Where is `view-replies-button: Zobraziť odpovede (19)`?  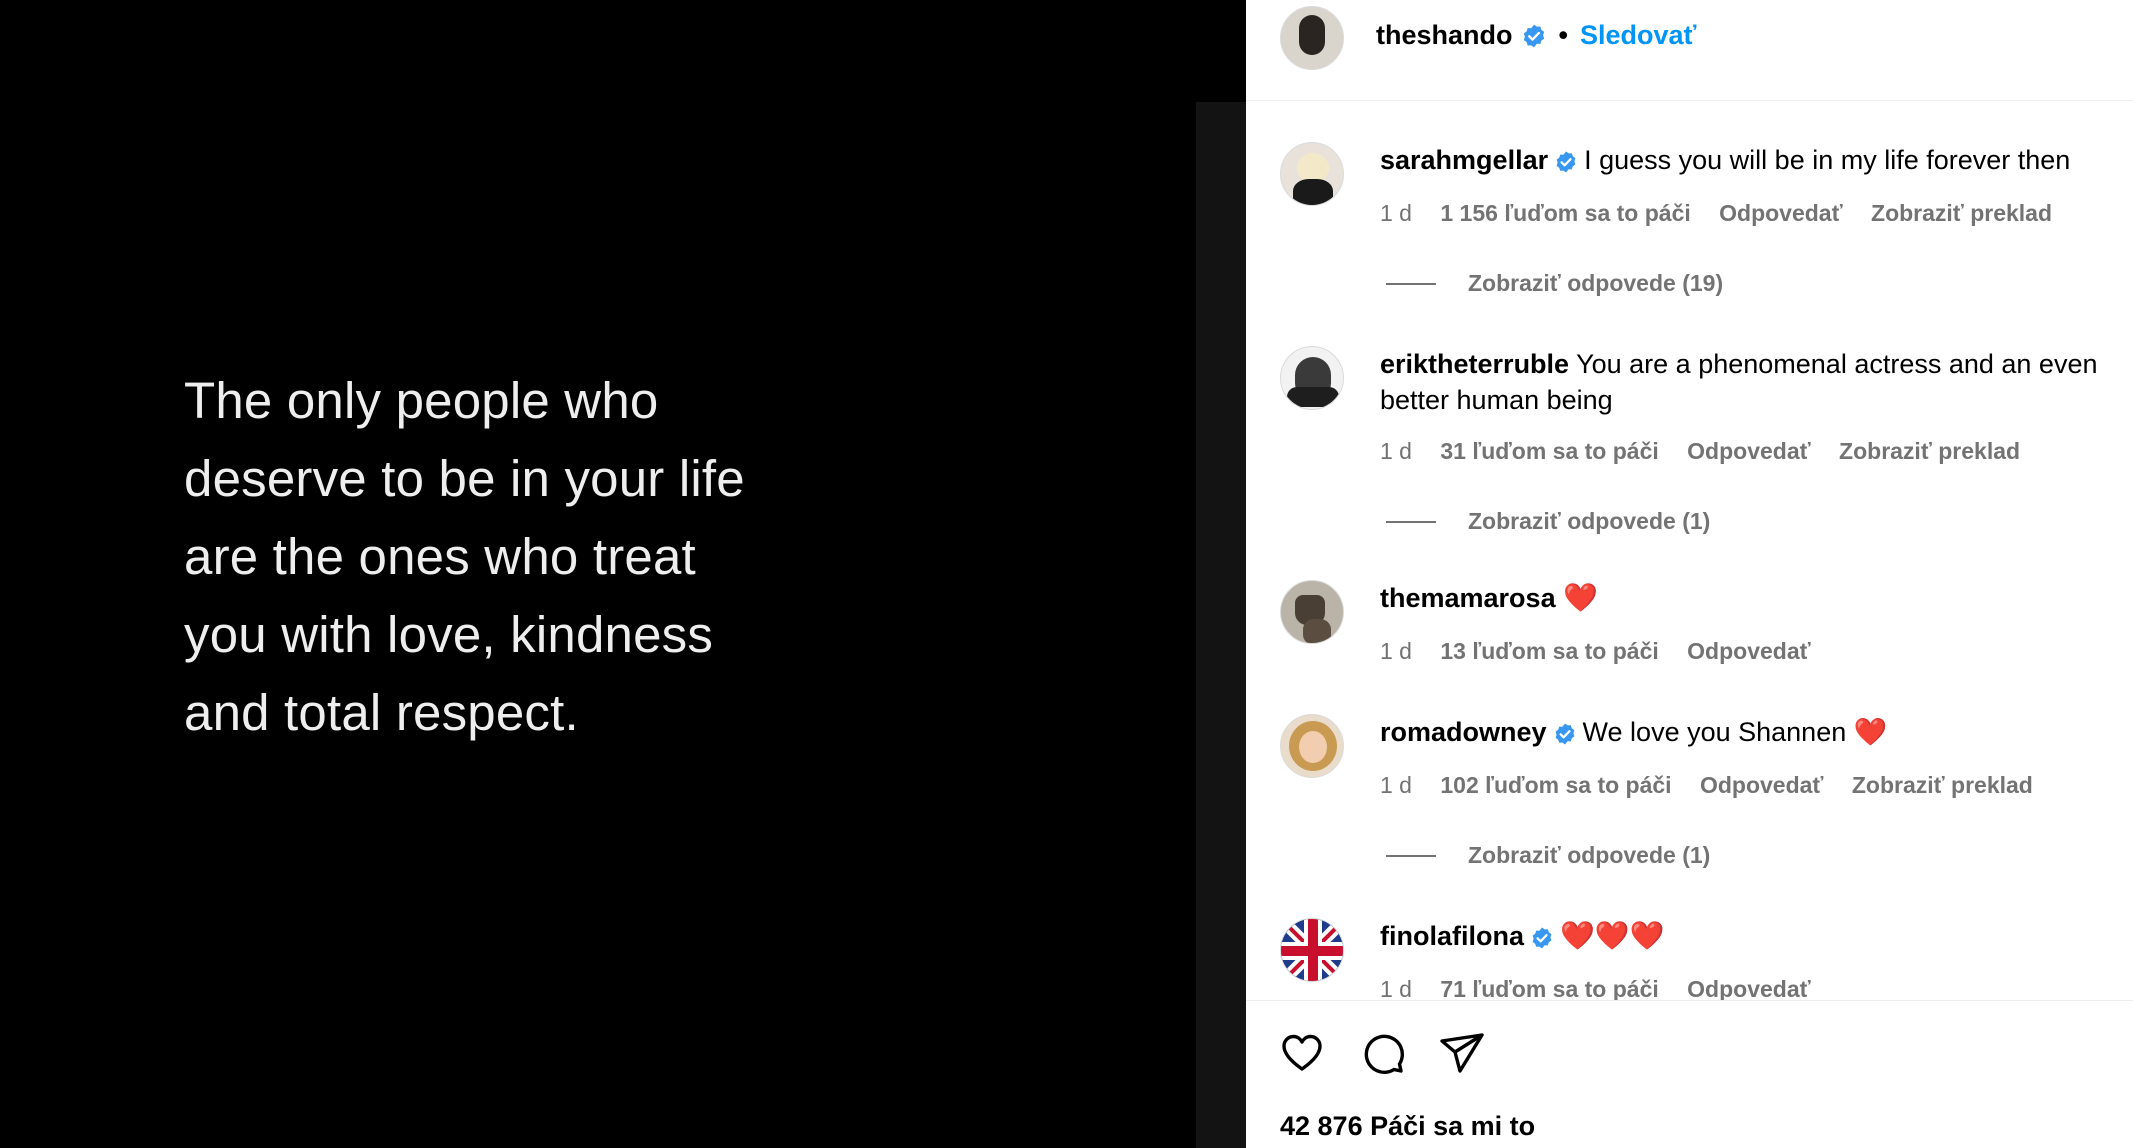
view-replies-button: Zobraziť odpovede (19) is located at coordinates (1554, 283).